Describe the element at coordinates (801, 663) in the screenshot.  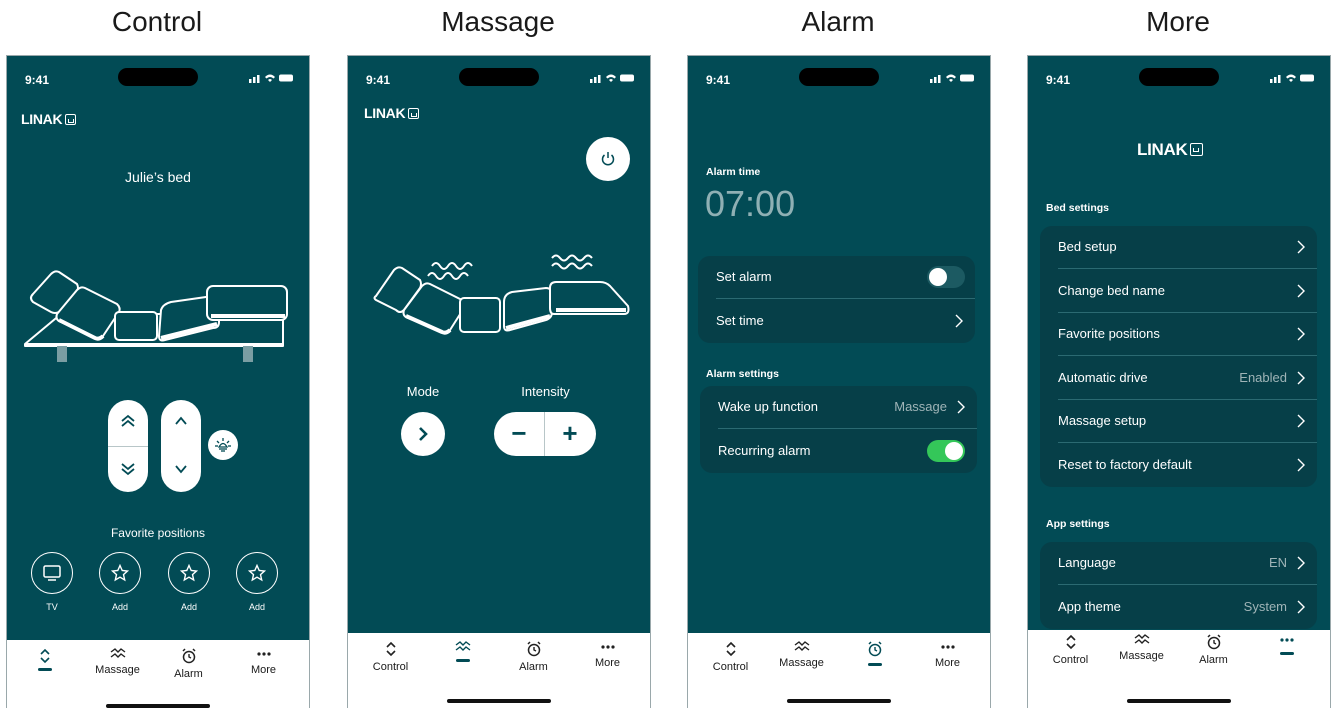
I see `tab-label: Massage` at that location.